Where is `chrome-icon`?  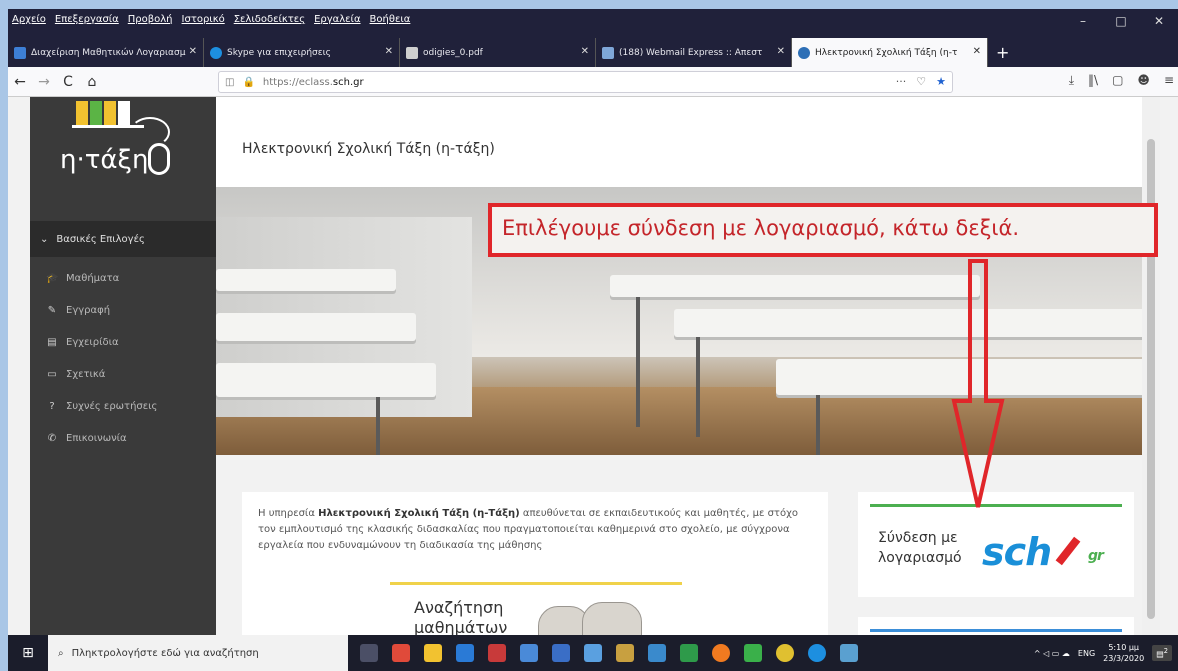
chrome-icon is located at coordinates (785, 653).